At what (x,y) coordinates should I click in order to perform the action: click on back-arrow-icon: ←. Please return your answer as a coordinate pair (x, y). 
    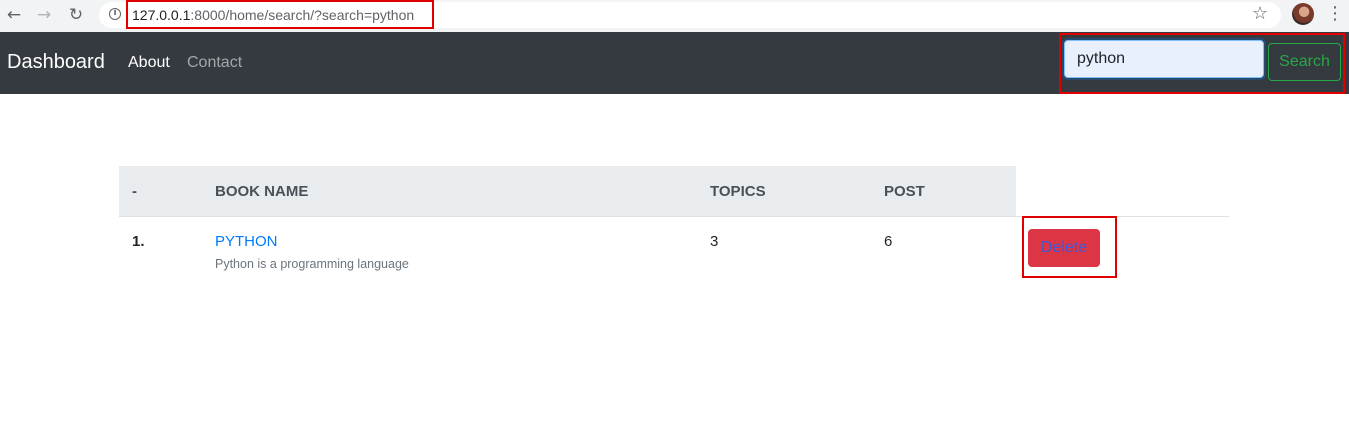
    Looking at the image, I should click on (14, 15).